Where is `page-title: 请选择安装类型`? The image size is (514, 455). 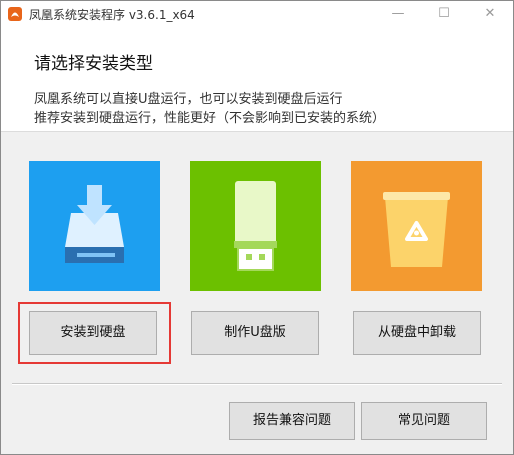
page-title: 请选择安装类型 is located at coordinates (93, 64).